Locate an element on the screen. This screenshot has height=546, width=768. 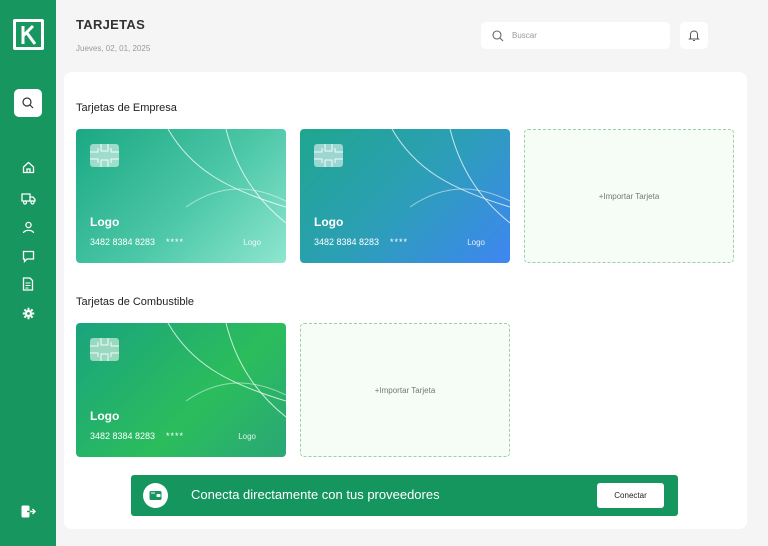
truck-icon is located at coordinates (28, 198).